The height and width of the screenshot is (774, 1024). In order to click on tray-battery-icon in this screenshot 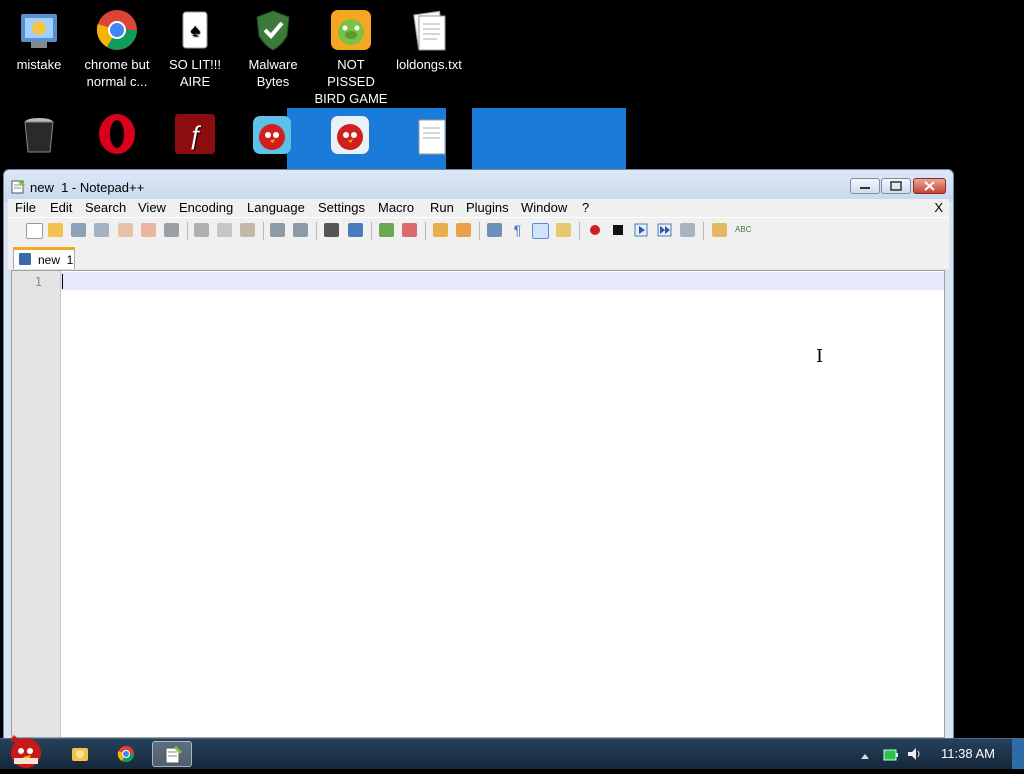, I will do `click(891, 757)`.